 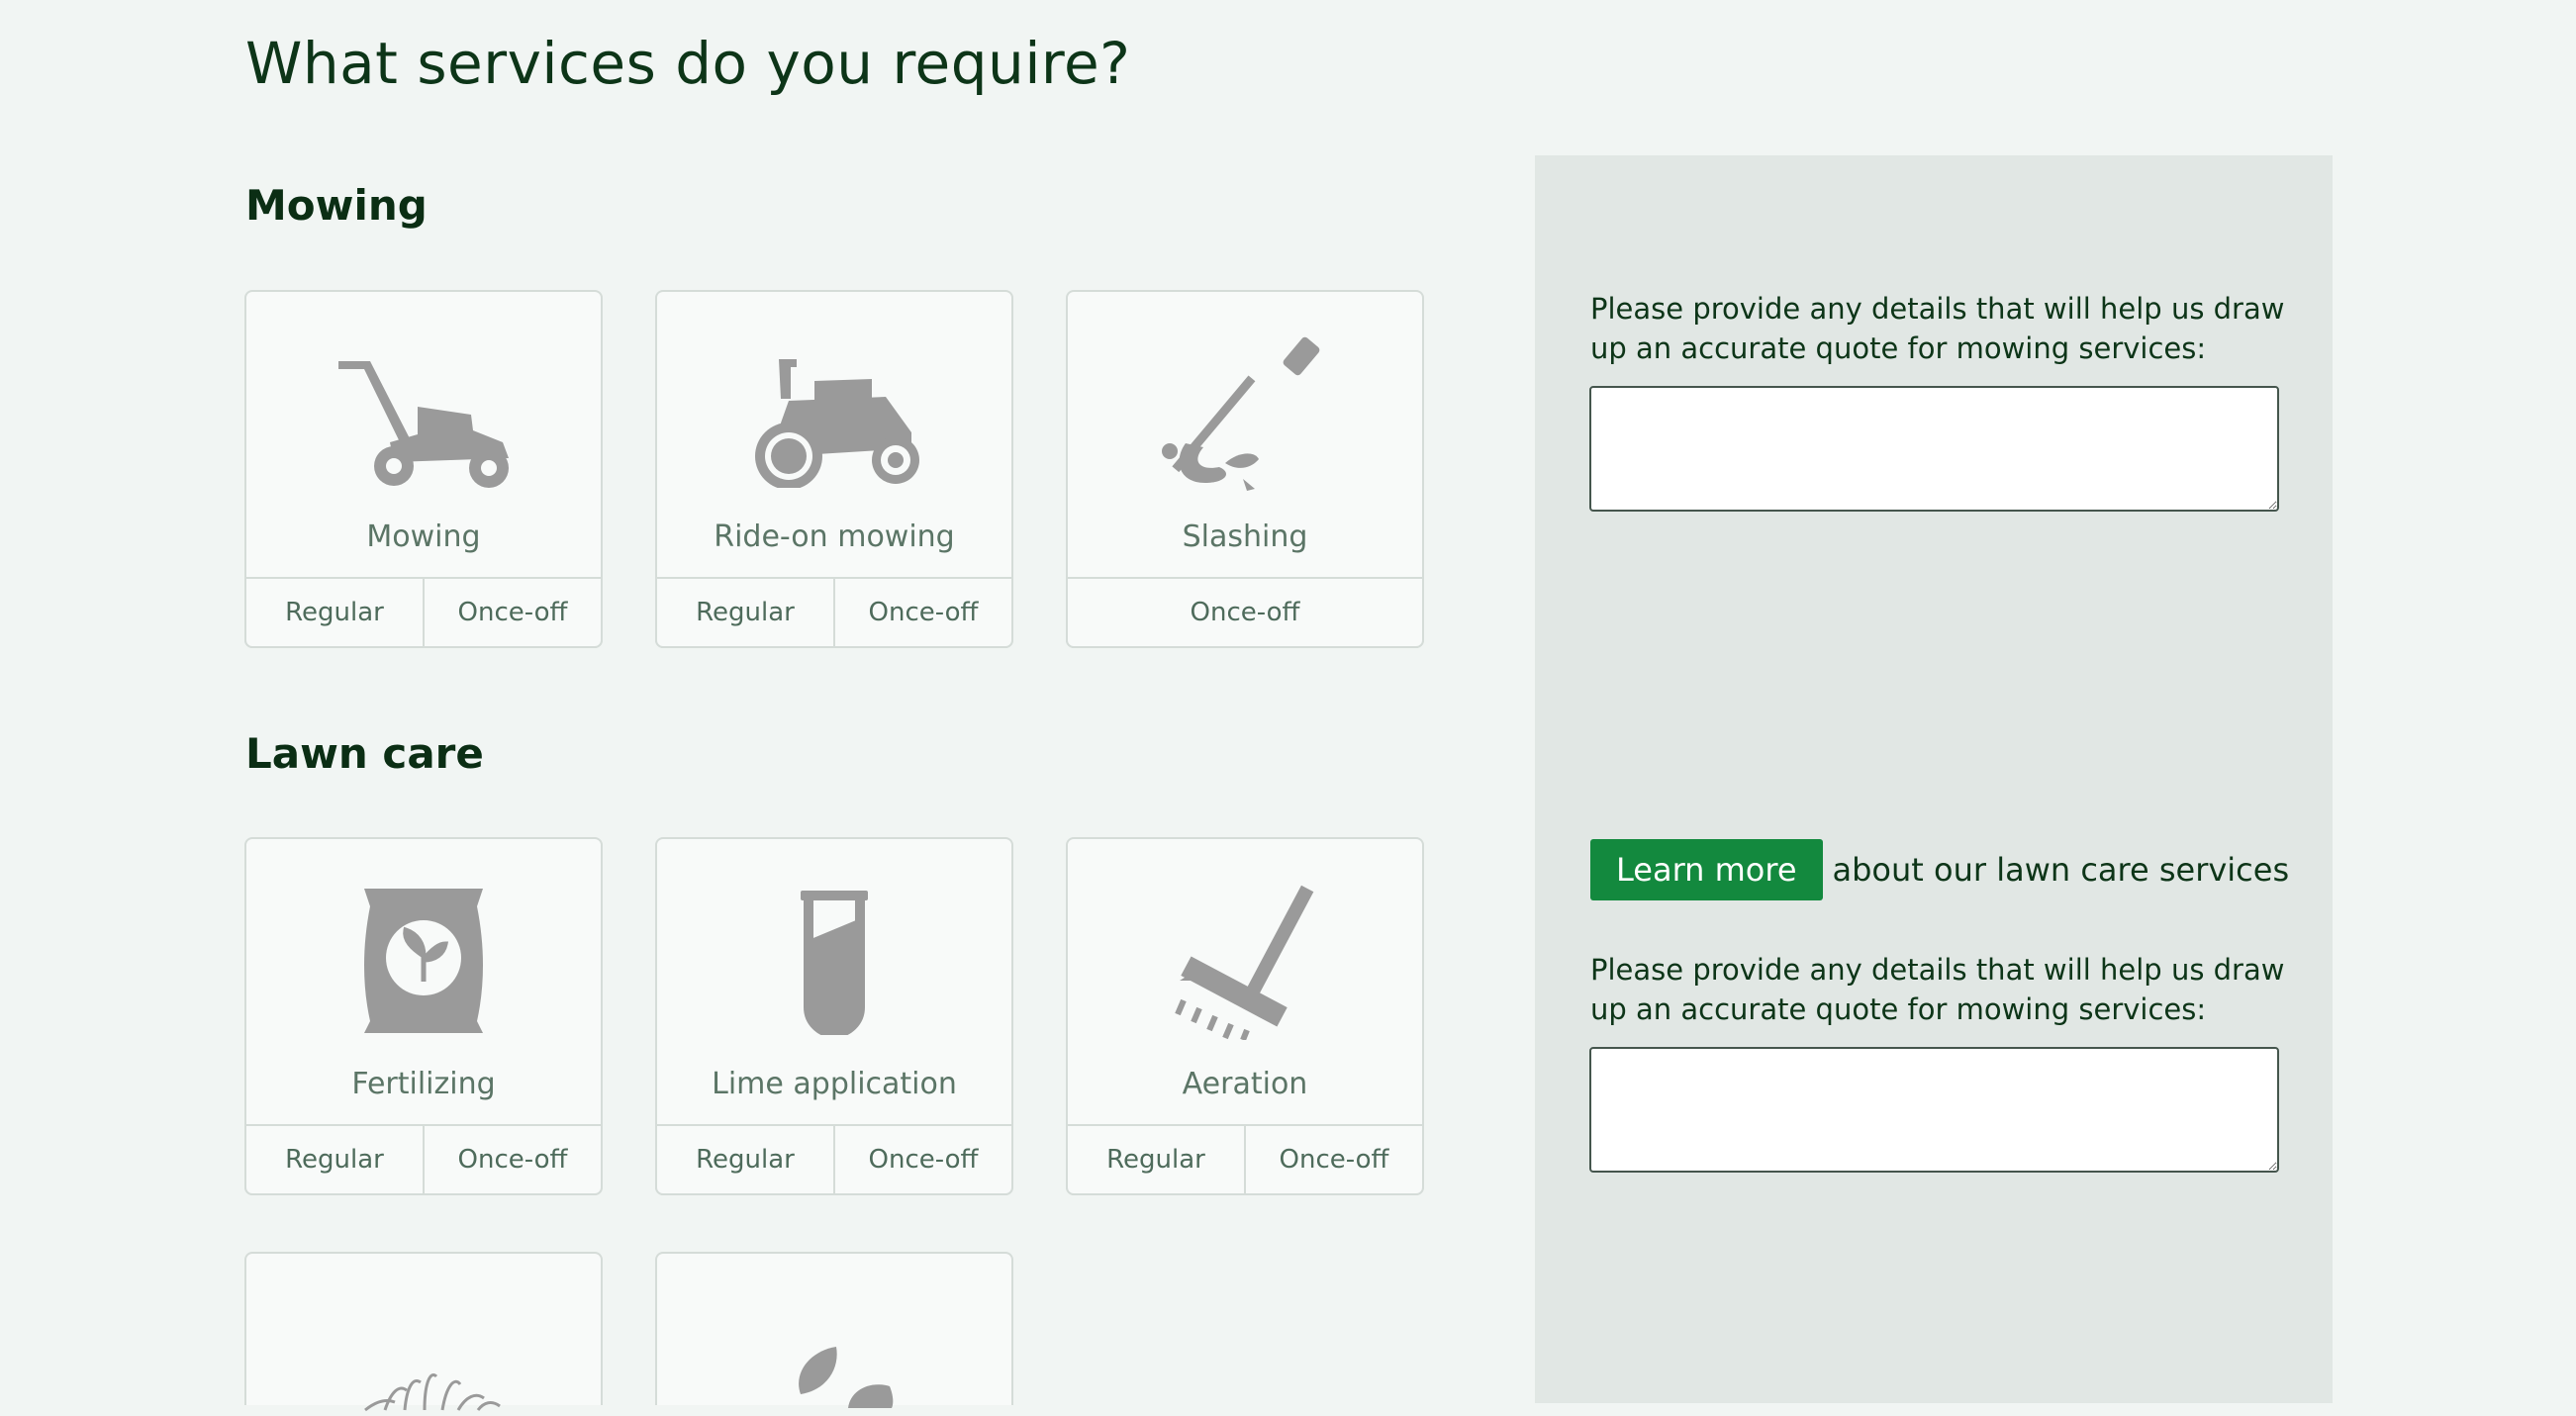 I want to click on push-mower-icon, so click(x=423, y=414).